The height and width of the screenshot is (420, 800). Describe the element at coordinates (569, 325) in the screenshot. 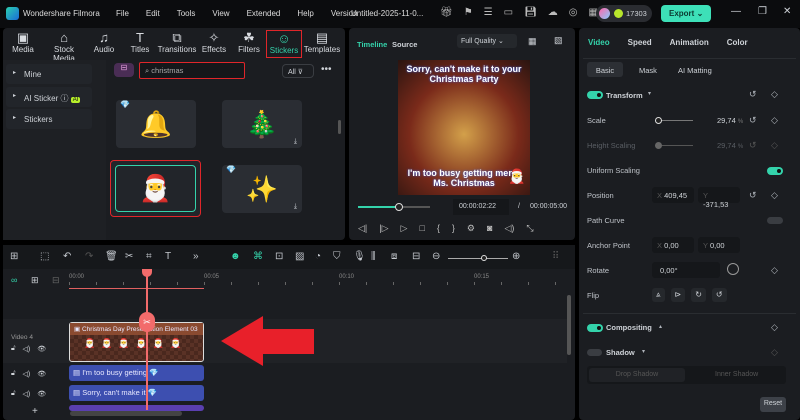

I see `timeline-vscroll` at that location.